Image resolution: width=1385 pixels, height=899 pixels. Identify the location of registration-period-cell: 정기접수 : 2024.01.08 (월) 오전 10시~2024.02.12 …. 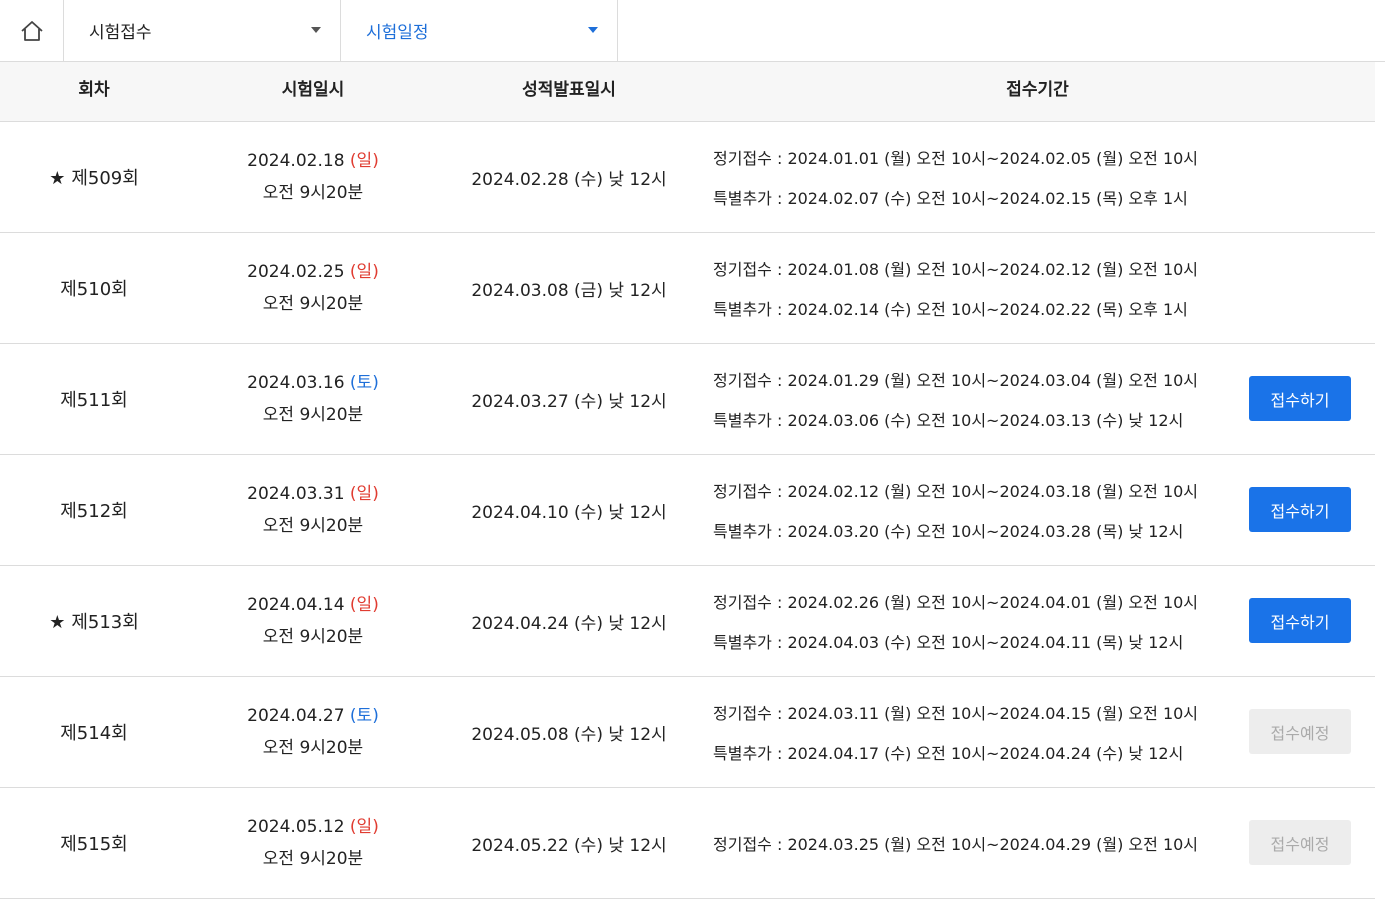
(955, 288).